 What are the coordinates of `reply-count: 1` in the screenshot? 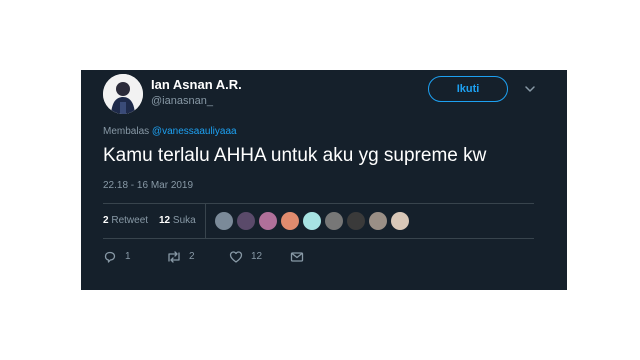 It's located at (128, 256).